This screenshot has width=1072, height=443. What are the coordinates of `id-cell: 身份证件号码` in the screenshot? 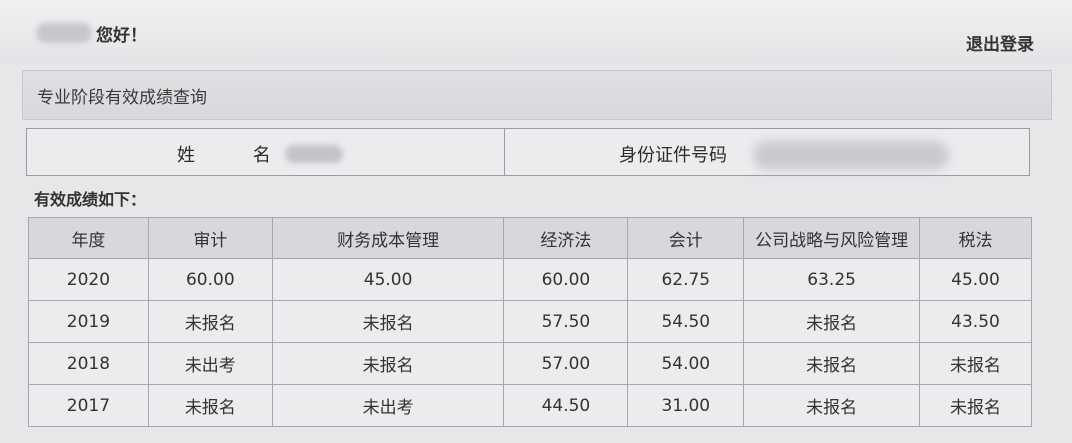 It's located at (767, 152).